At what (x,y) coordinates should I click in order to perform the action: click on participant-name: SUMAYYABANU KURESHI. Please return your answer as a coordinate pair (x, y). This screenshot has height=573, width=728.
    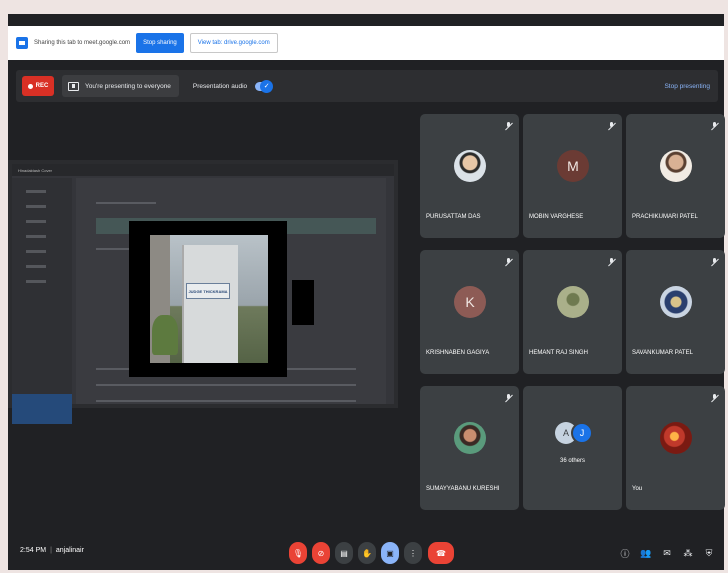
    Looking at the image, I should click on (463, 489).